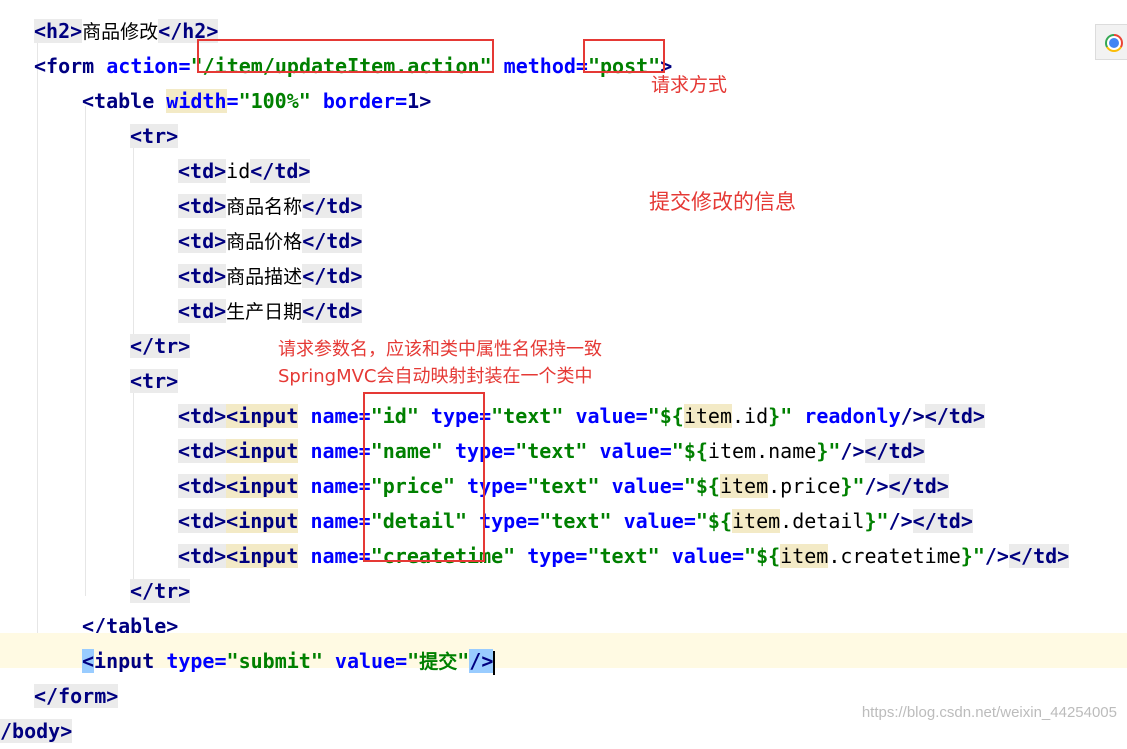 The width and height of the screenshot is (1127, 749). I want to click on code-line: <td>id</td>, so click(563, 163).